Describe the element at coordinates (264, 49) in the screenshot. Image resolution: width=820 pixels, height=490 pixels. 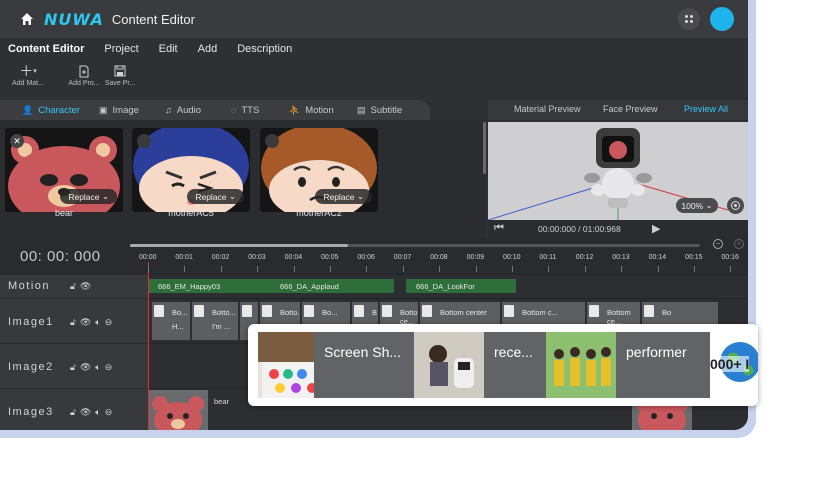
I see `menu-description: Description` at that location.